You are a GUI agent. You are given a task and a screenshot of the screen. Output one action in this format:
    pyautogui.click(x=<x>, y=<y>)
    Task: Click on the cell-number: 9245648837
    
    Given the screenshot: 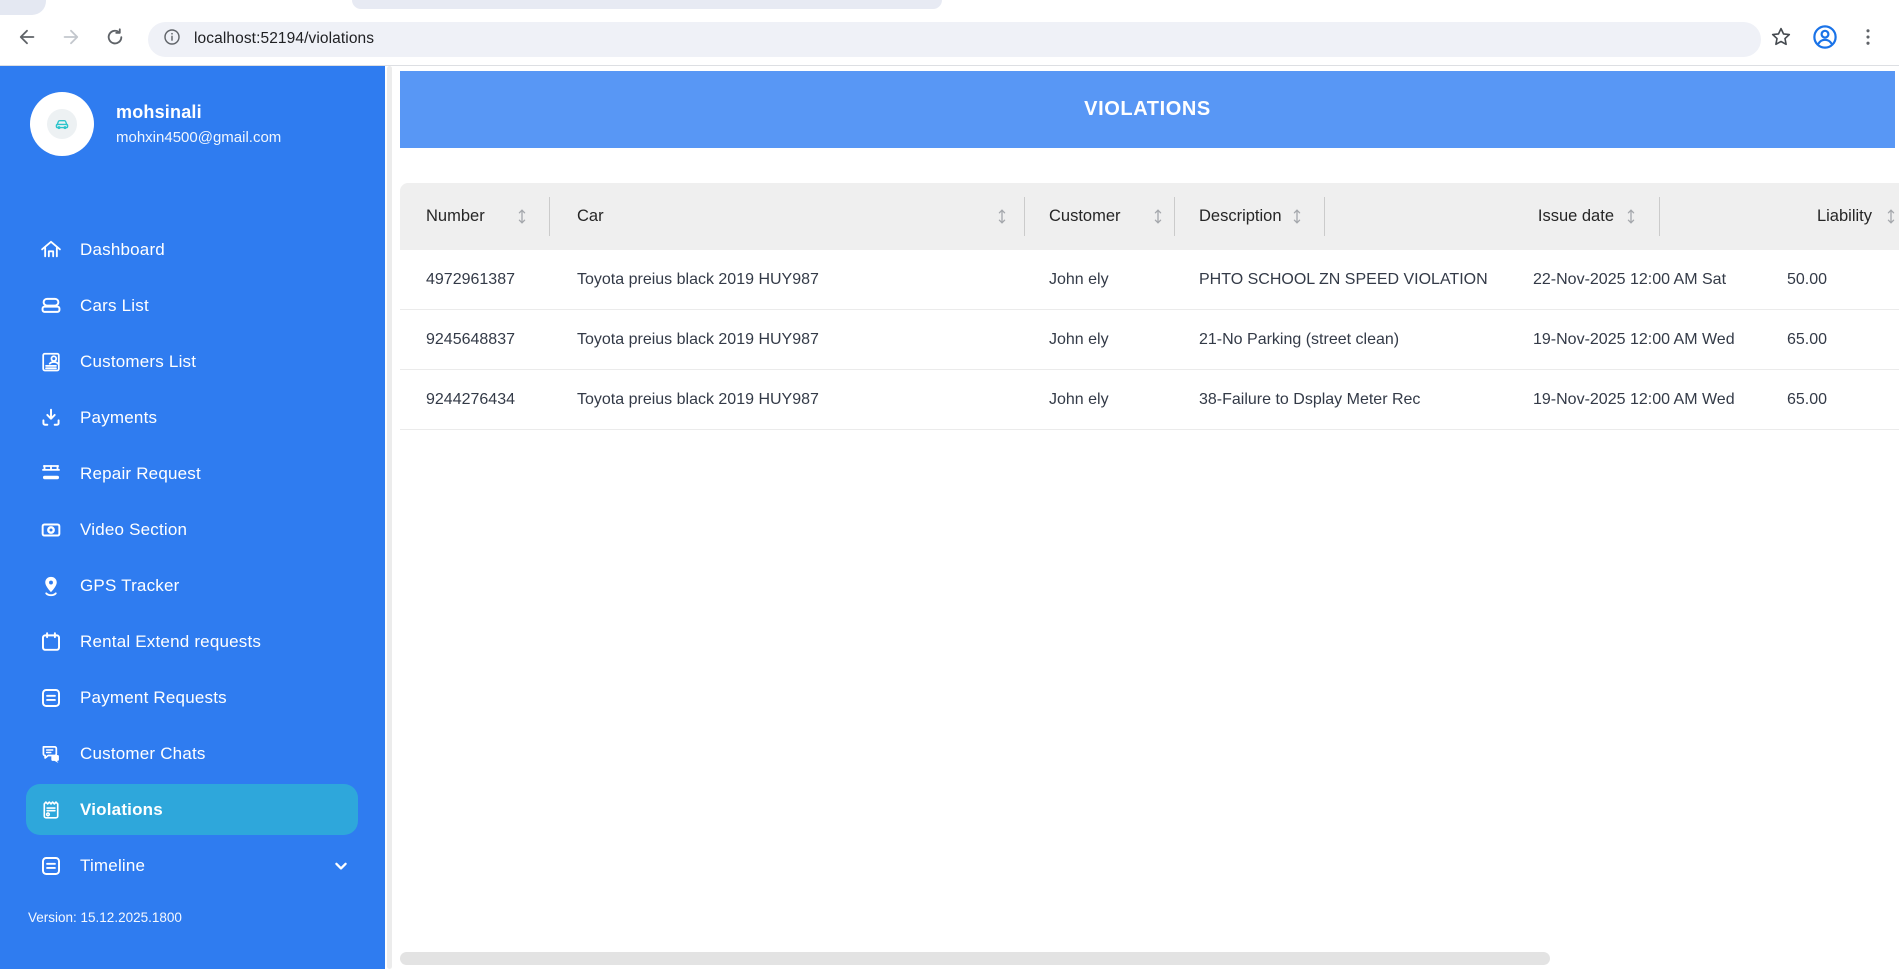 What is the action you would take?
    pyautogui.click(x=475, y=340)
    